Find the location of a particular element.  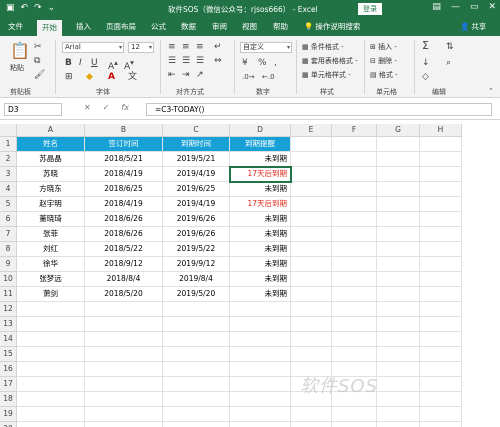

cell-c10: 2019/8/4 is located at coordinates (196, 279).